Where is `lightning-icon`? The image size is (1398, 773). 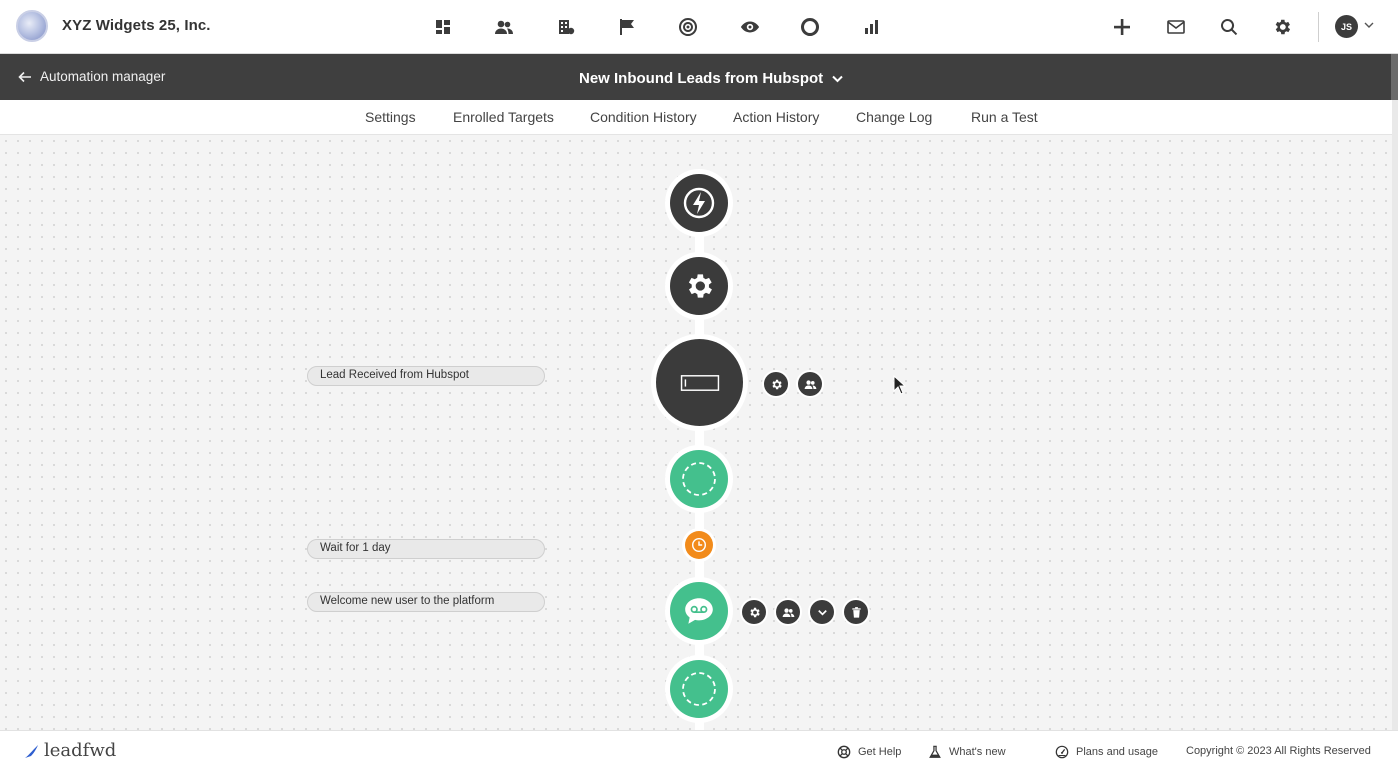 lightning-icon is located at coordinates (699, 203).